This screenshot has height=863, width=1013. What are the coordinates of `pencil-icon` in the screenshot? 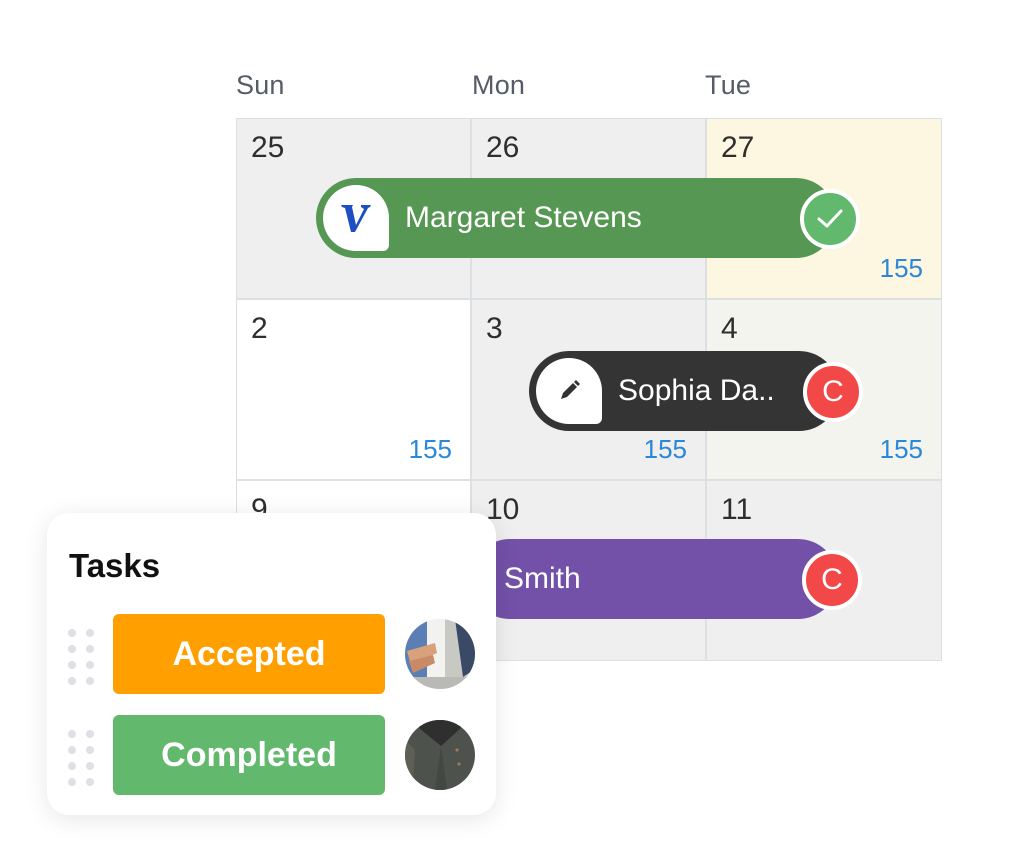 It's located at (569, 391).